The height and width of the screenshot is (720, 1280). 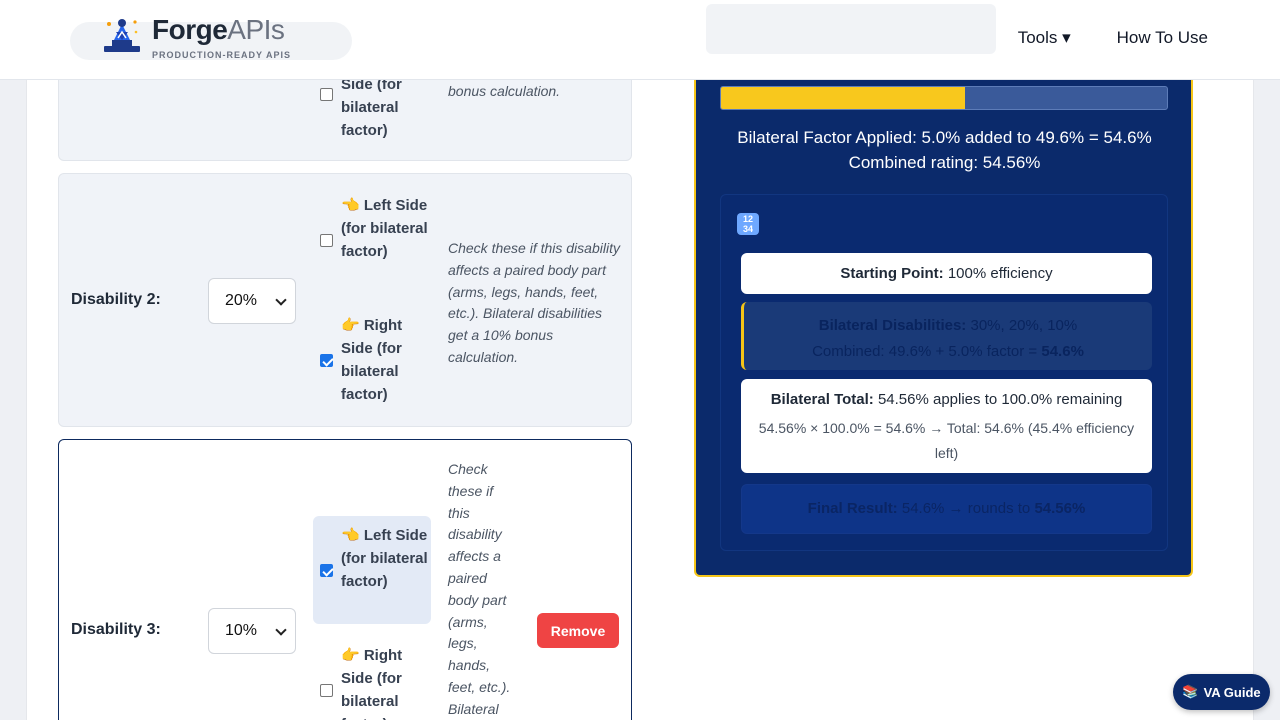 What do you see at coordinates (852, 508) in the screenshot?
I see `step-label: Final Result:` at bounding box center [852, 508].